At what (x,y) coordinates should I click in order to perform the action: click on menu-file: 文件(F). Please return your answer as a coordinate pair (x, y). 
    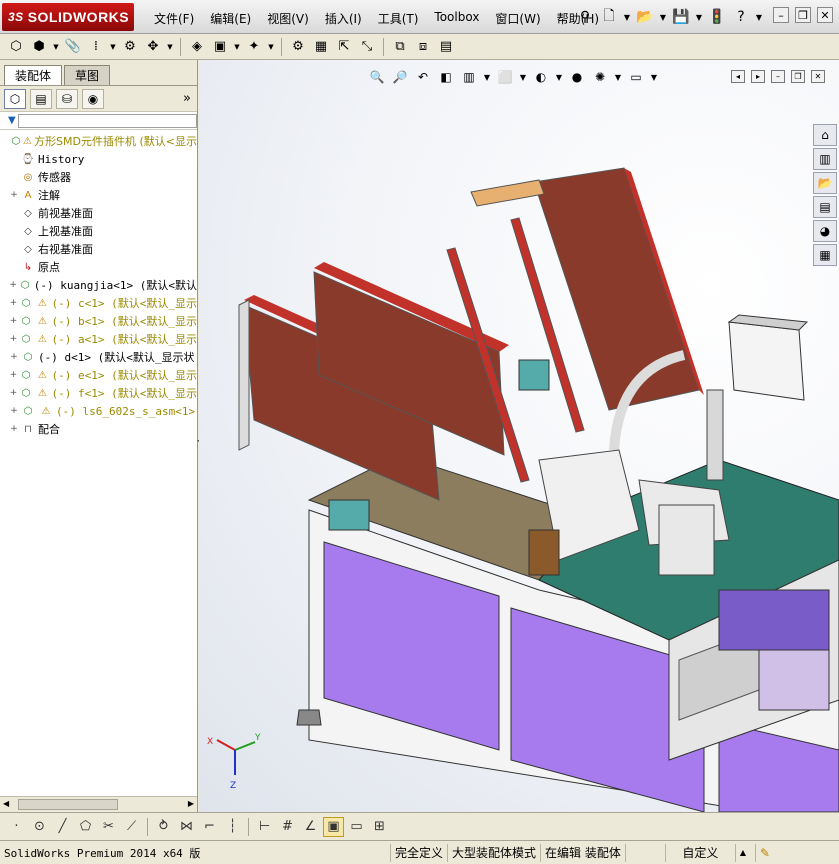
    Looking at the image, I should click on (174, 18).